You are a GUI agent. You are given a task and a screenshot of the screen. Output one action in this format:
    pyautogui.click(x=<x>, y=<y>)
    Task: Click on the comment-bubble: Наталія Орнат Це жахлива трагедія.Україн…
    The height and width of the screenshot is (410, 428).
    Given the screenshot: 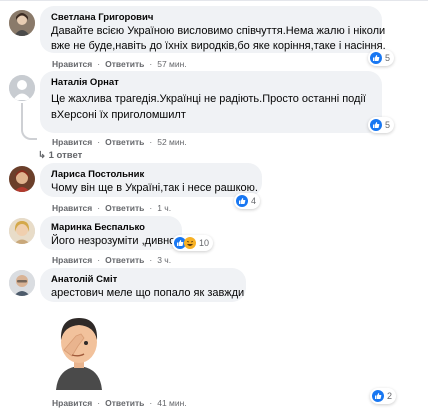 What is the action you would take?
    pyautogui.click(x=211, y=102)
    